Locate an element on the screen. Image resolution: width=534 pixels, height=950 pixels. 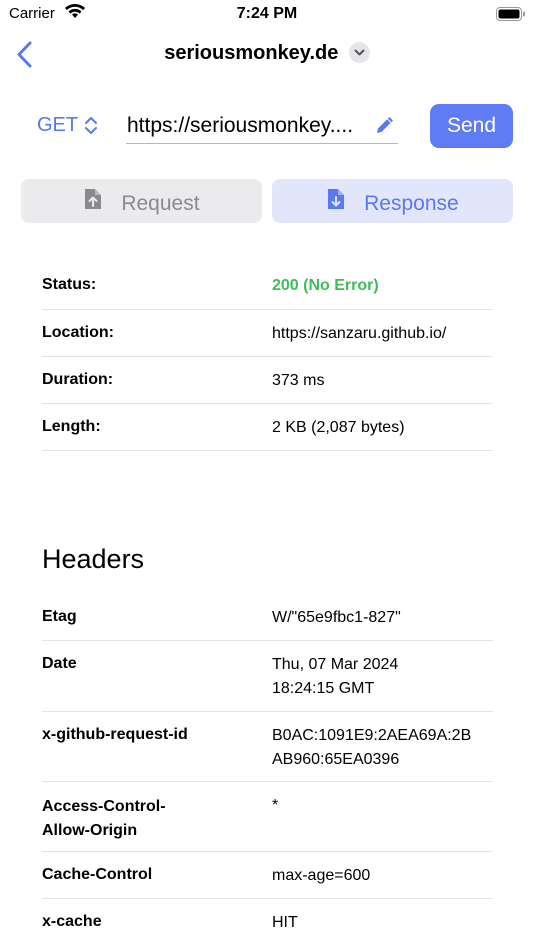
summary-row-location: Location: https://sanzaru.github.io/ is located at coordinates (267, 333).